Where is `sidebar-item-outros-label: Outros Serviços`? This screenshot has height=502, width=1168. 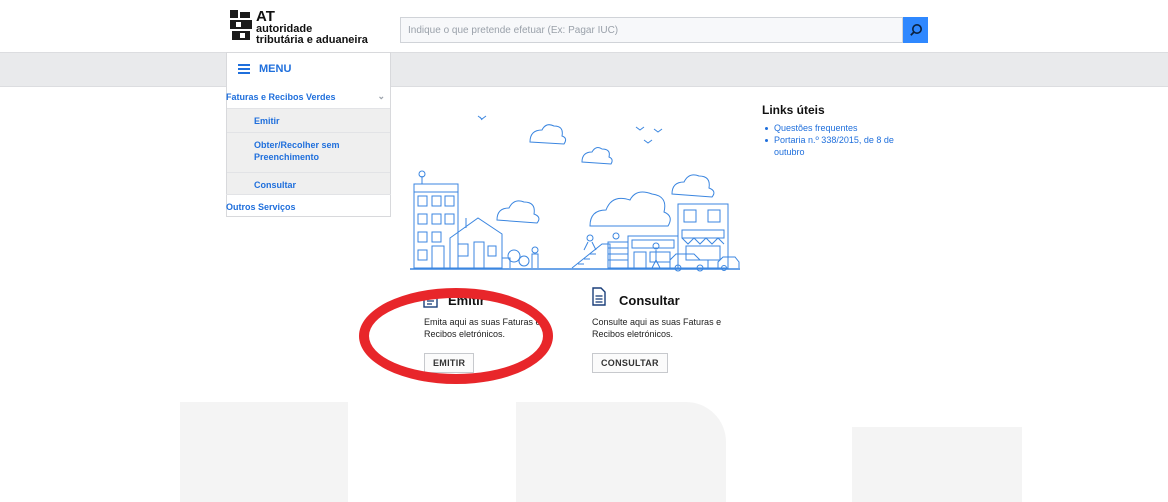
sidebar-item-outros-label: Outros Serviços is located at coordinates (261, 207).